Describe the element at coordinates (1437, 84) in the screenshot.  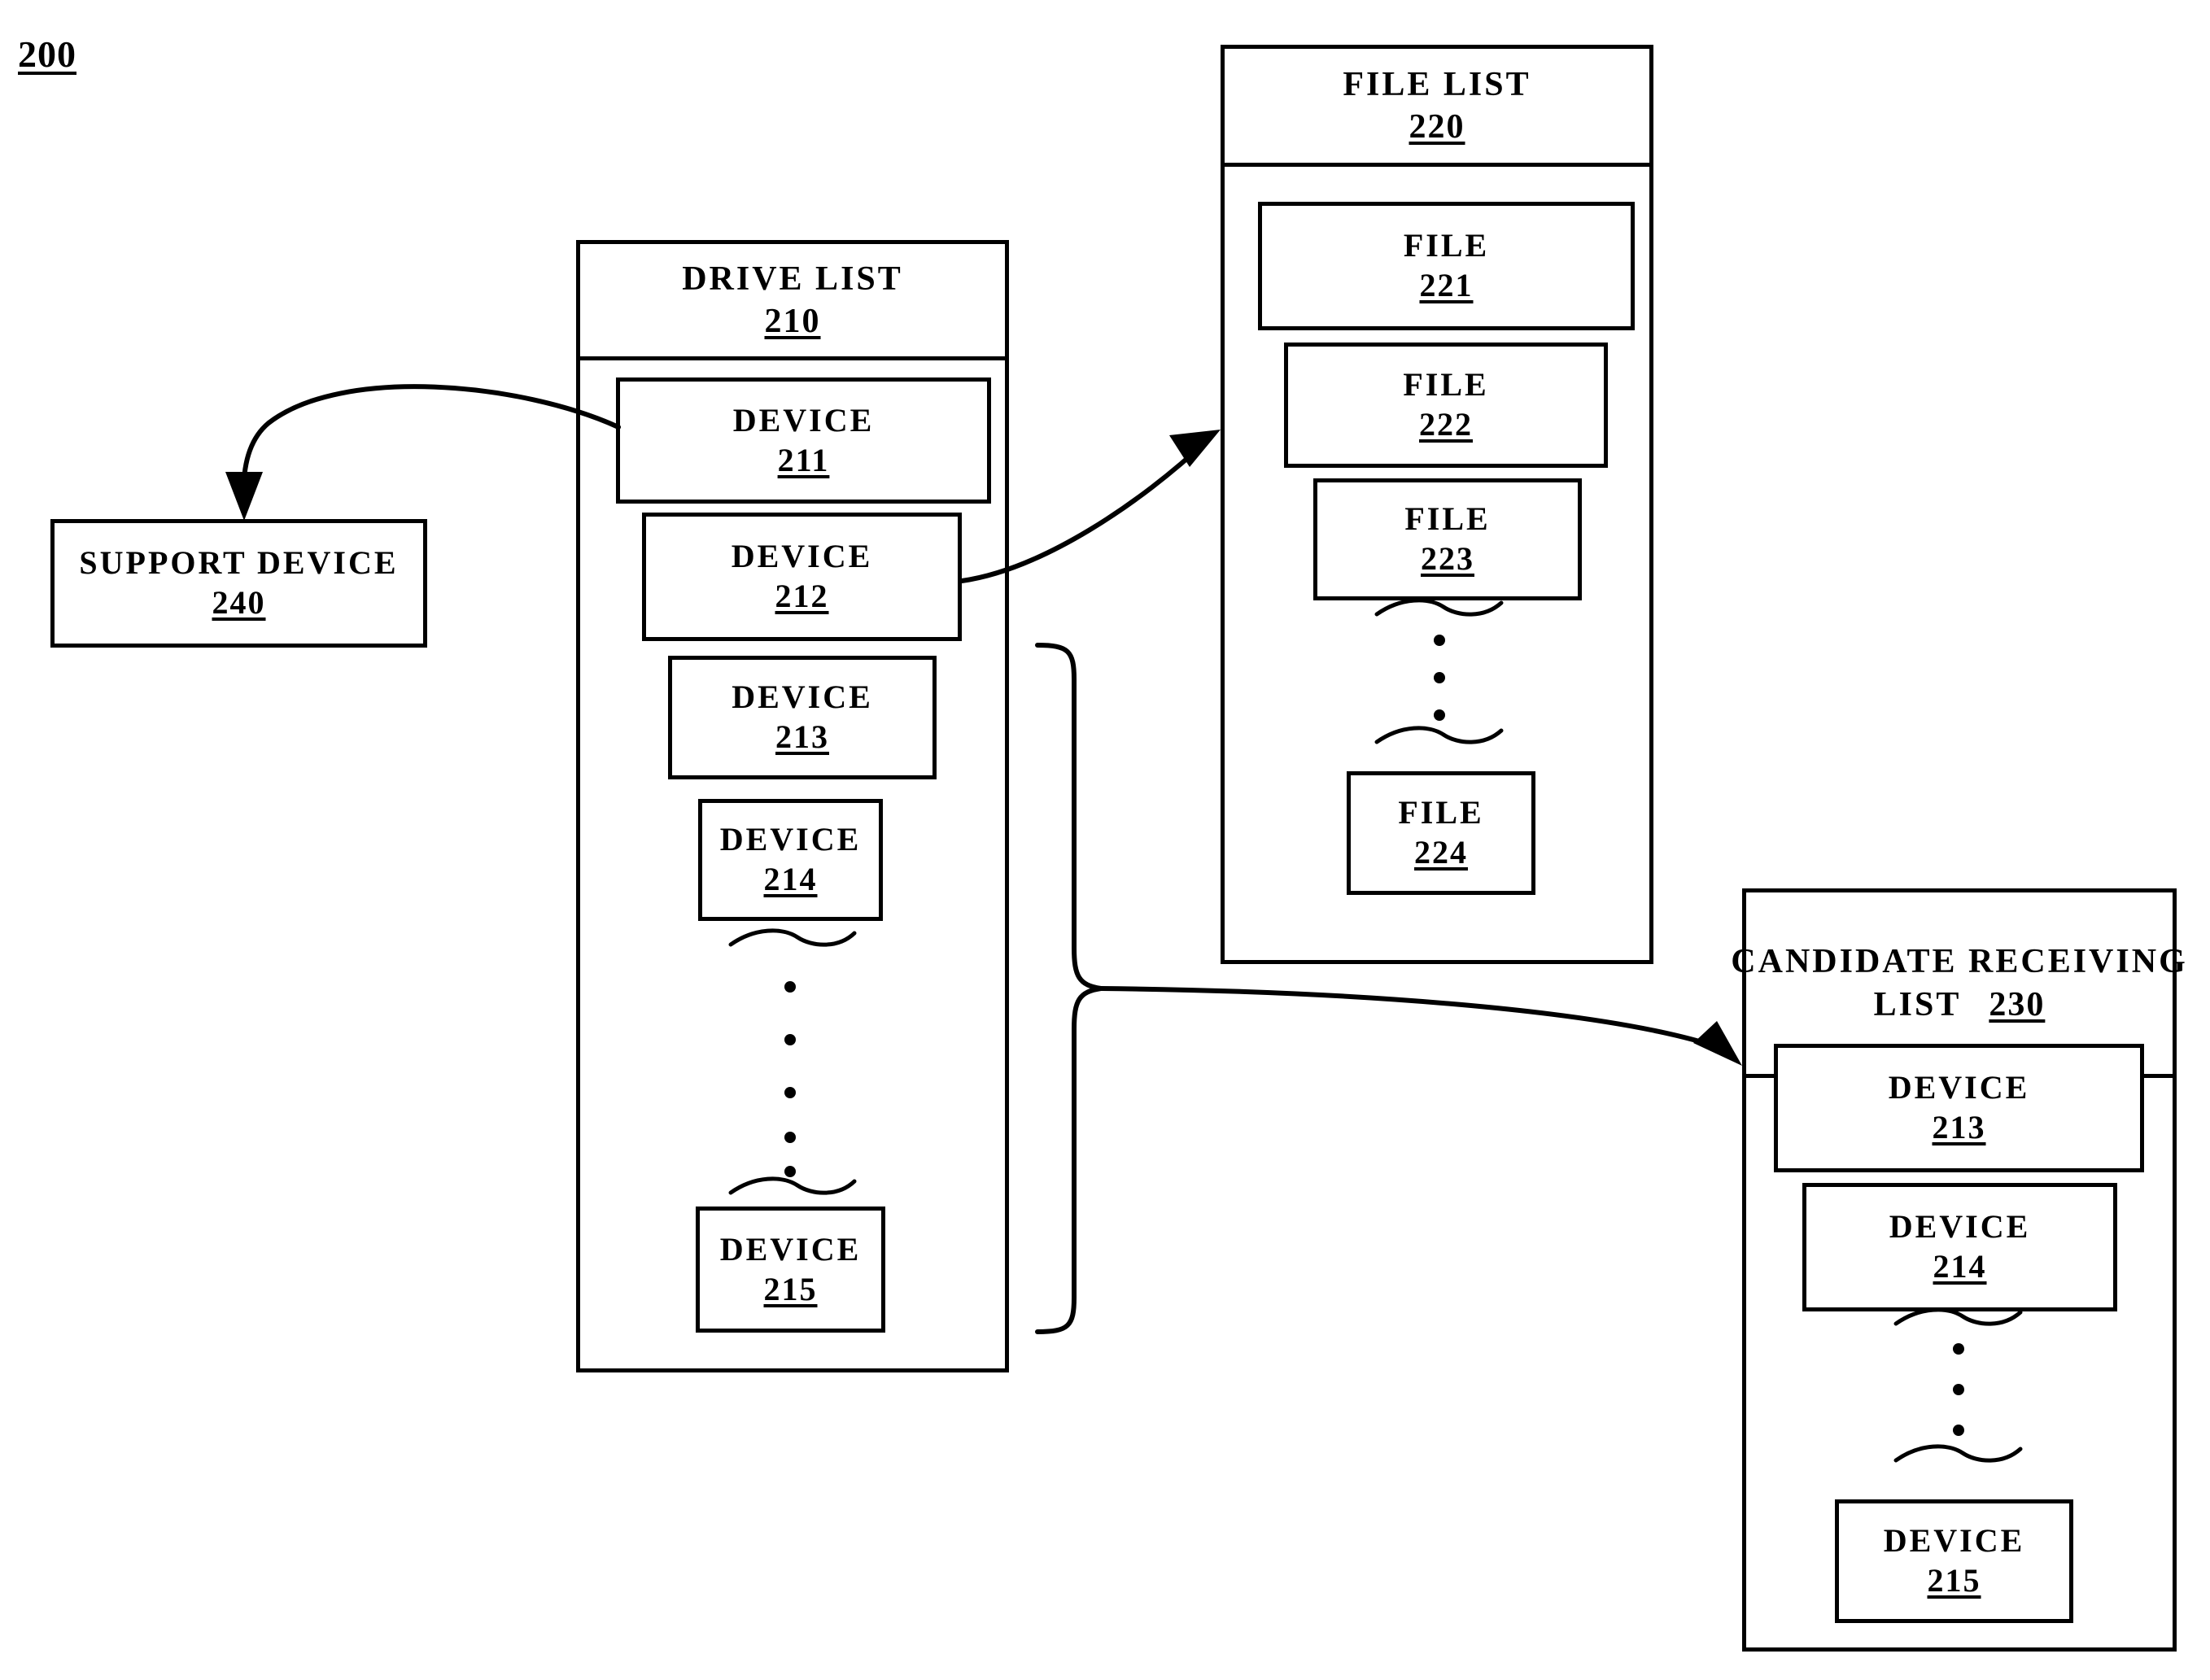
I see `file-list-title: FILE LIST` at that location.